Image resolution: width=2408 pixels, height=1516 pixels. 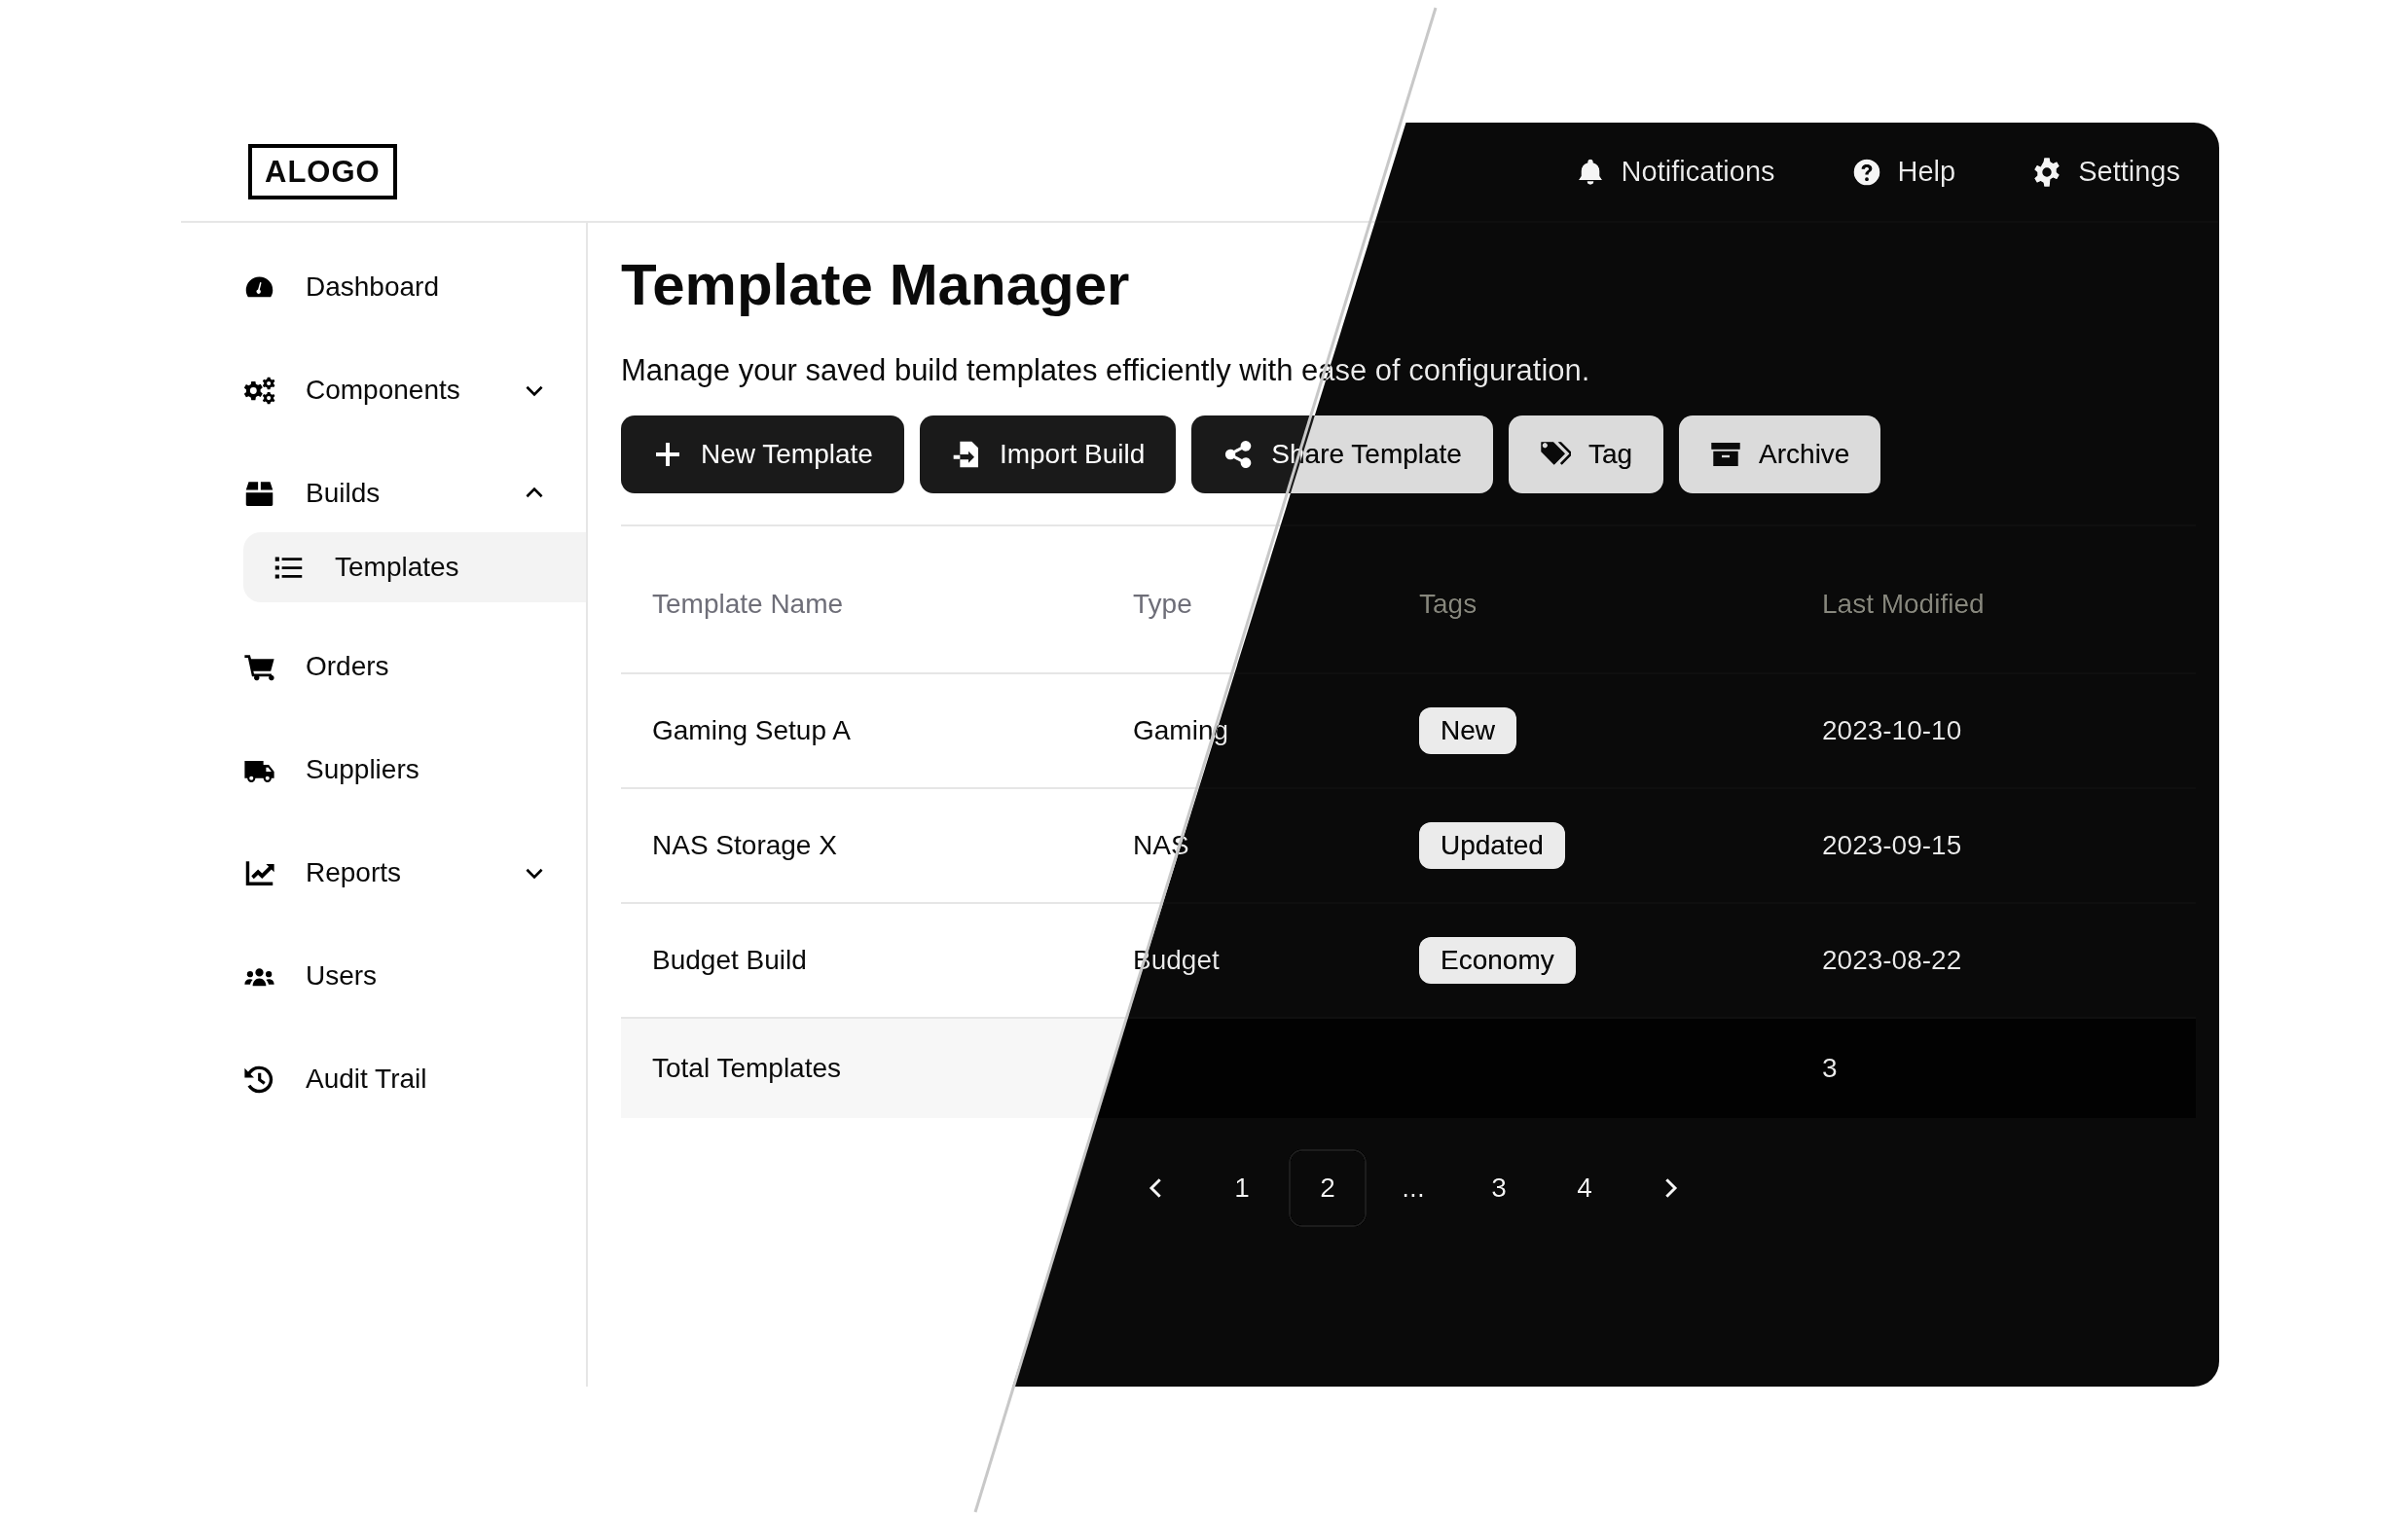 What do you see at coordinates (1830, 1068) in the screenshot?
I see `total-value: 3` at bounding box center [1830, 1068].